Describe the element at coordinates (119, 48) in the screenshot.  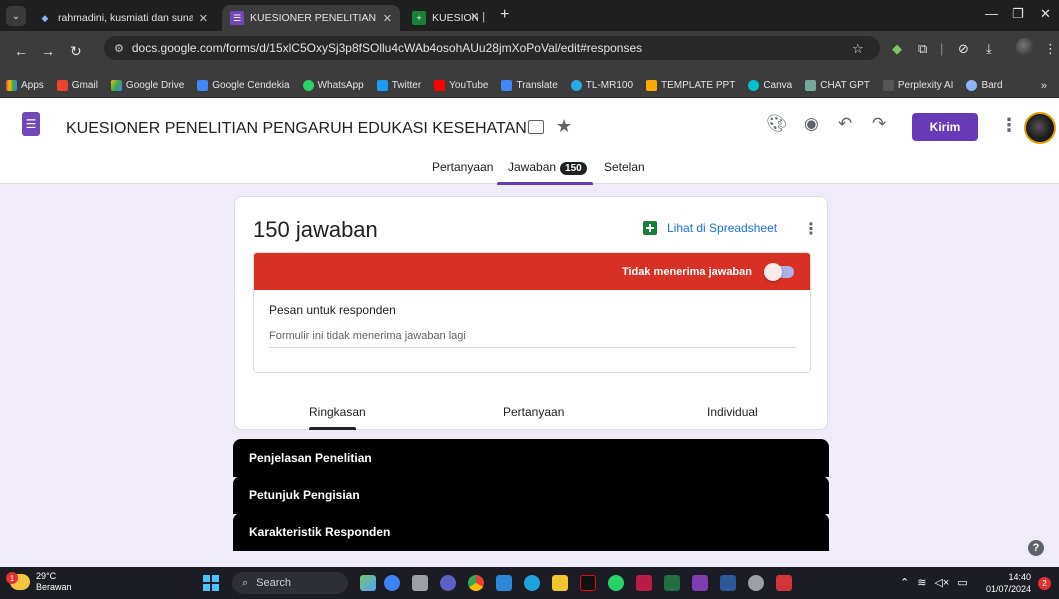
I see `site-info-icon: ⚙` at that location.